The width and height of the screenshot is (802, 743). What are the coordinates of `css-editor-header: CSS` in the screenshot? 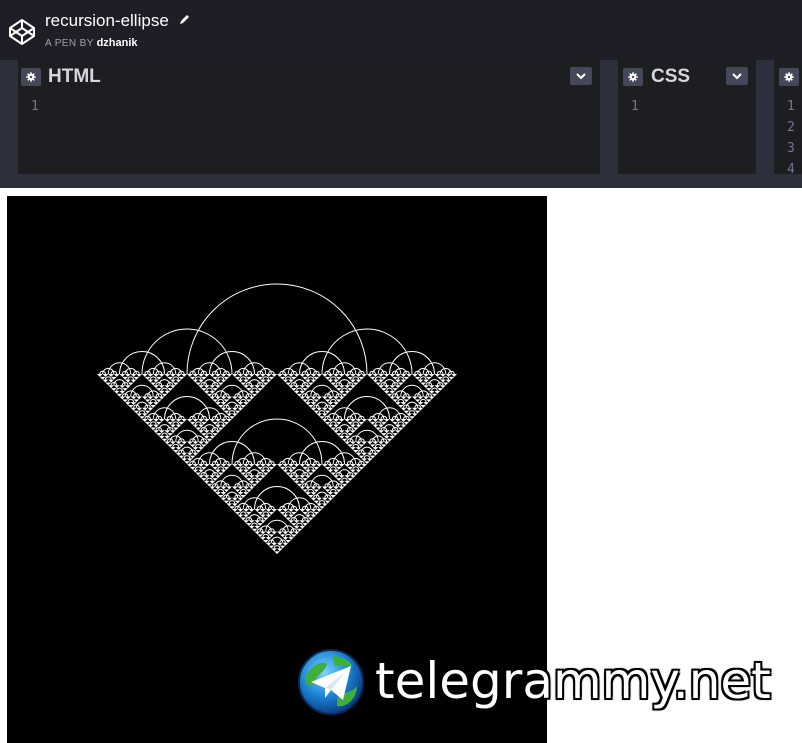 It's located at (687, 76).